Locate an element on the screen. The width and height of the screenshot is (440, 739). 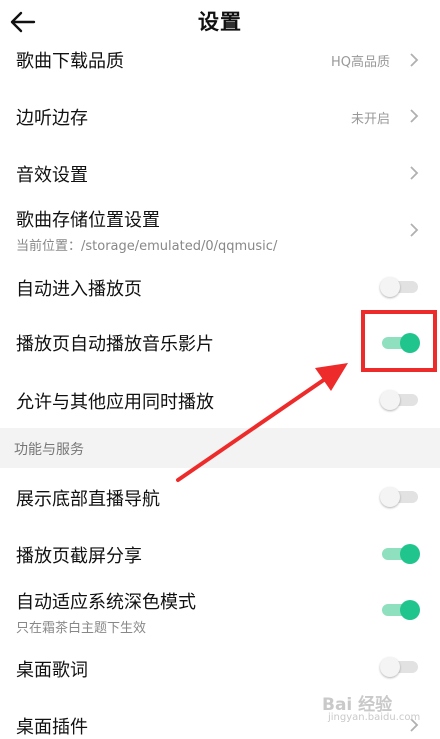
setting-sound-effects: 音效设置 is located at coordinates (220, 173).